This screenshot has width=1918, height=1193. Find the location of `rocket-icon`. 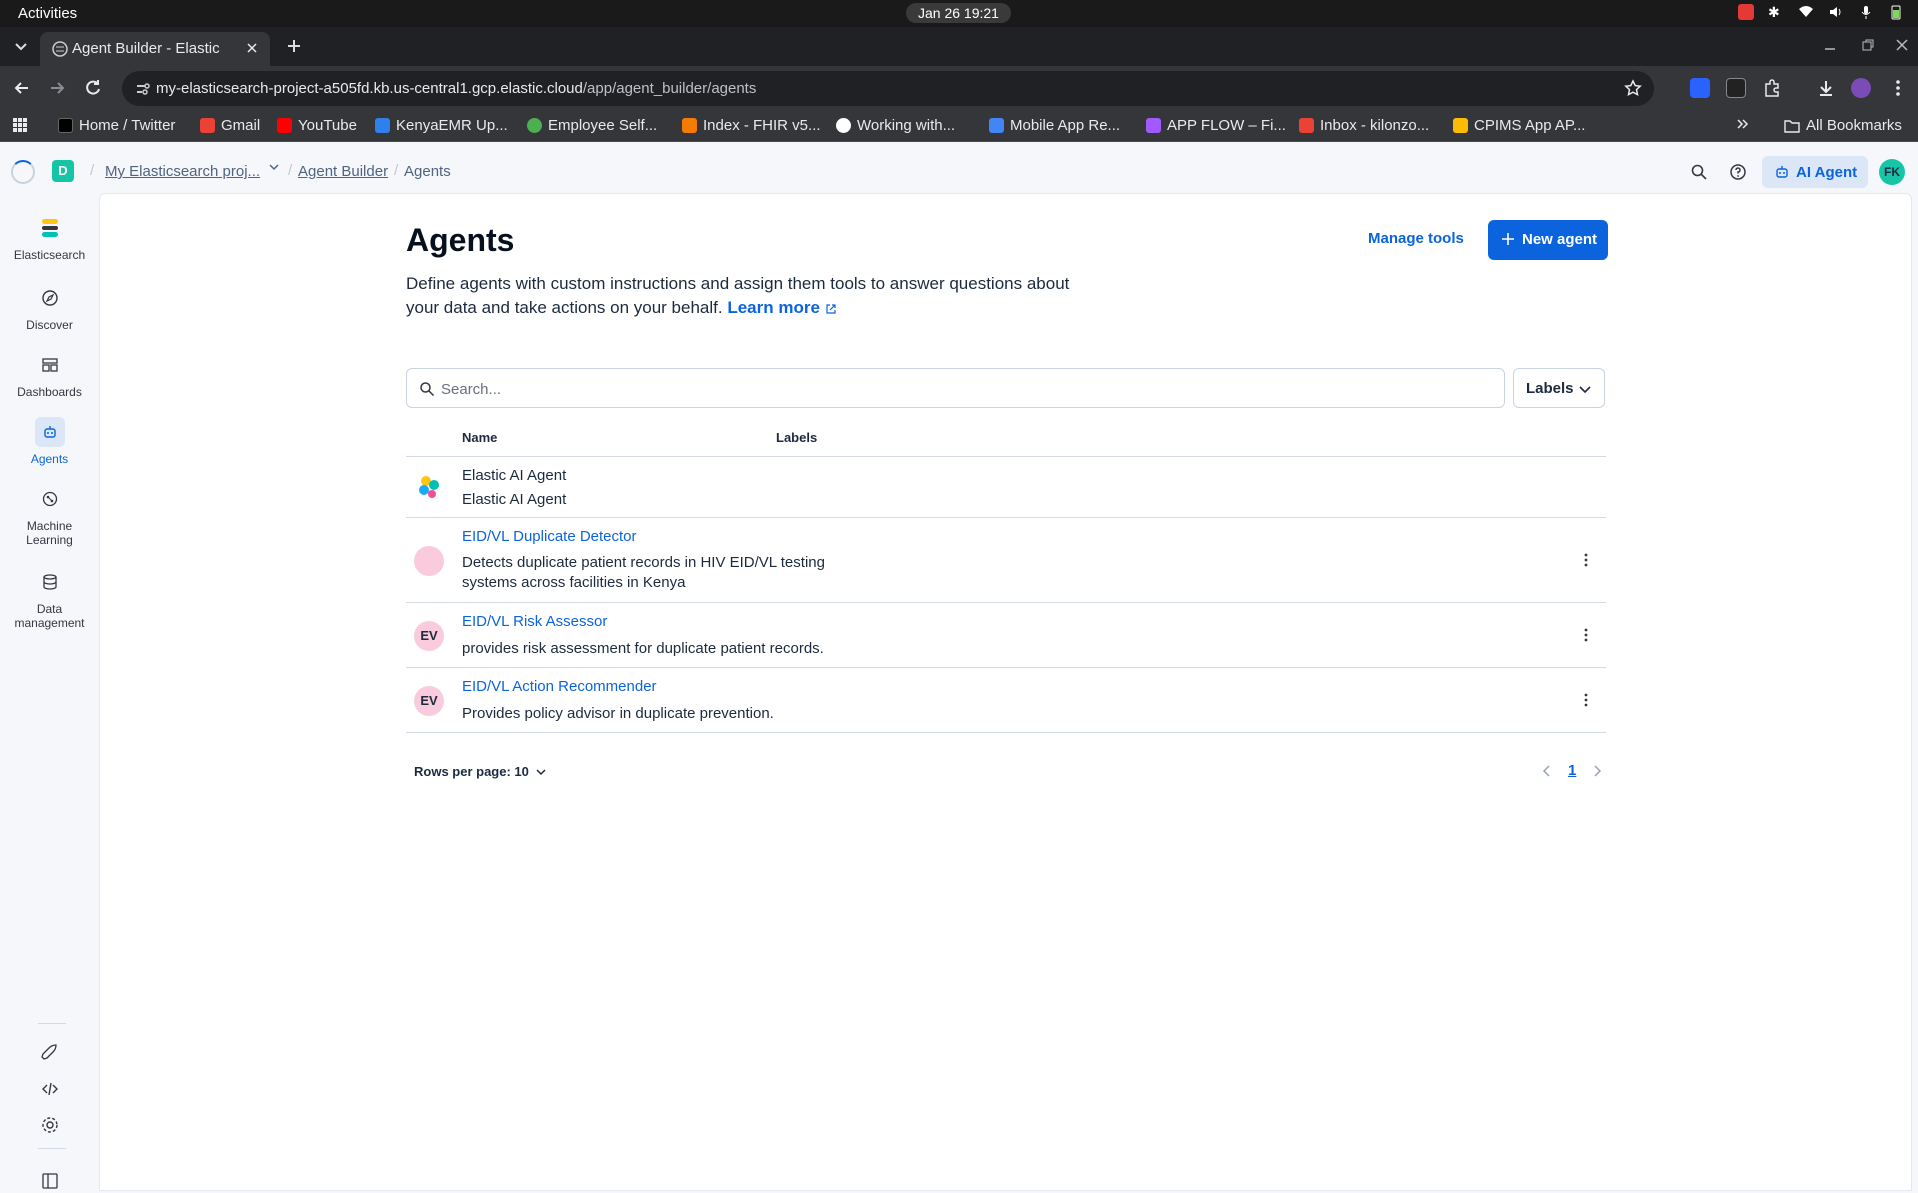

rocket-icon is located at coordinates (50, 1053).